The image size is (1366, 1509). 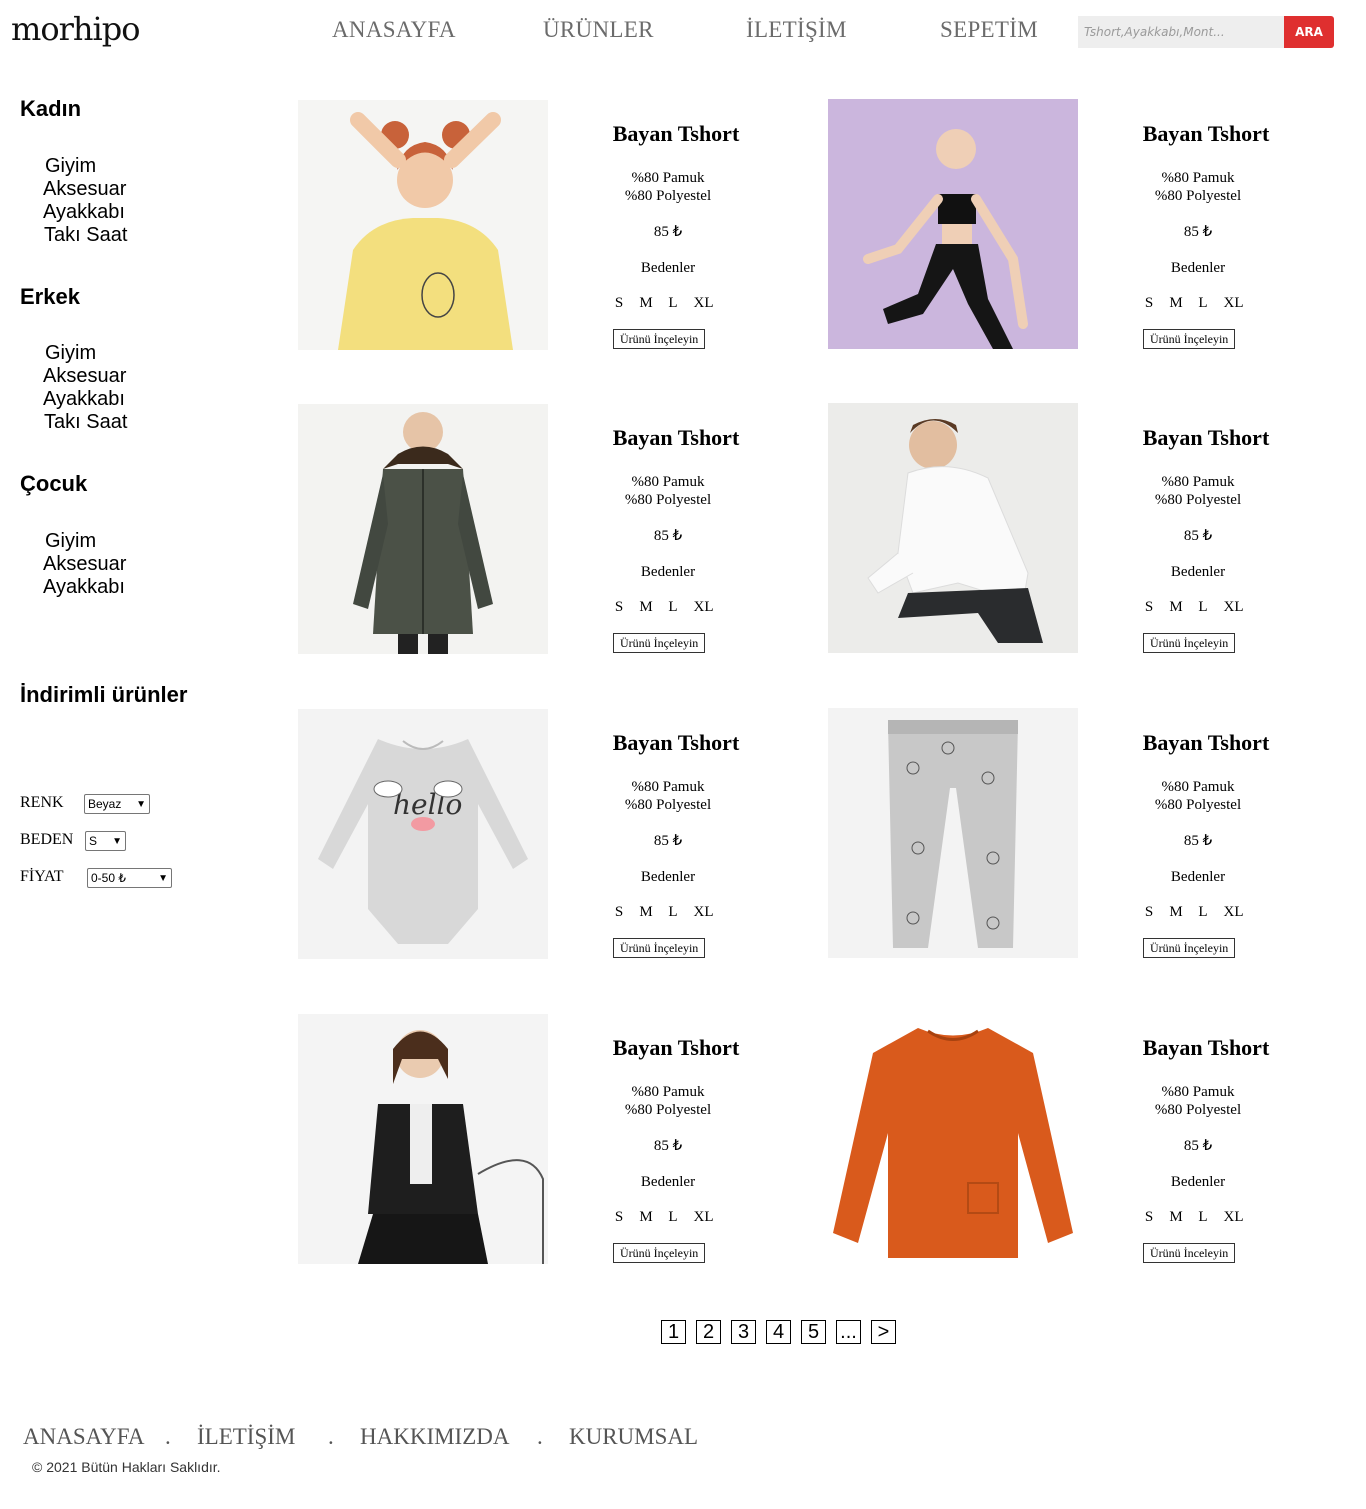 What do you see at coordinates (598, 30) in the screenshot?
I see `nav-urunler: ÜRÜNLER` at bounding box center [598, 30].